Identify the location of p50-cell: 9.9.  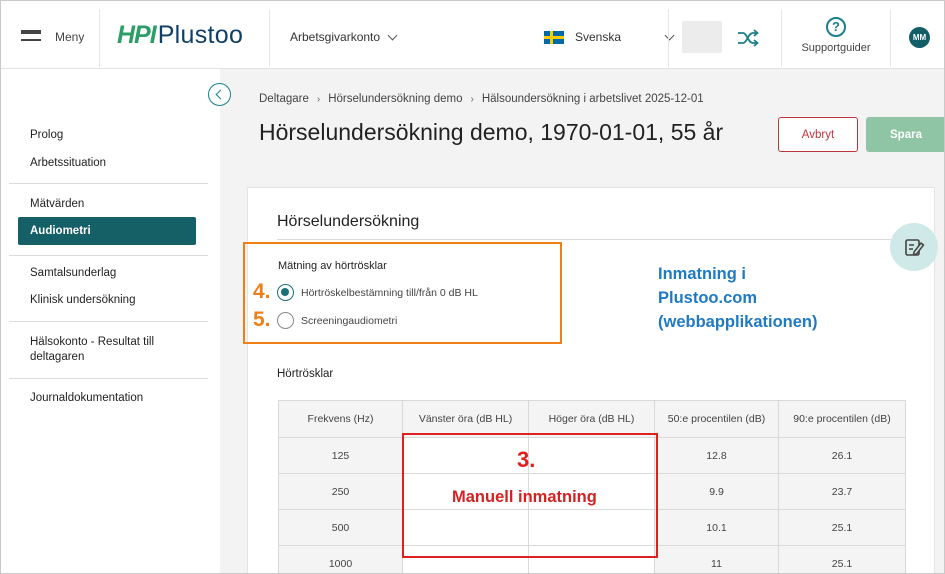
(716, 491).